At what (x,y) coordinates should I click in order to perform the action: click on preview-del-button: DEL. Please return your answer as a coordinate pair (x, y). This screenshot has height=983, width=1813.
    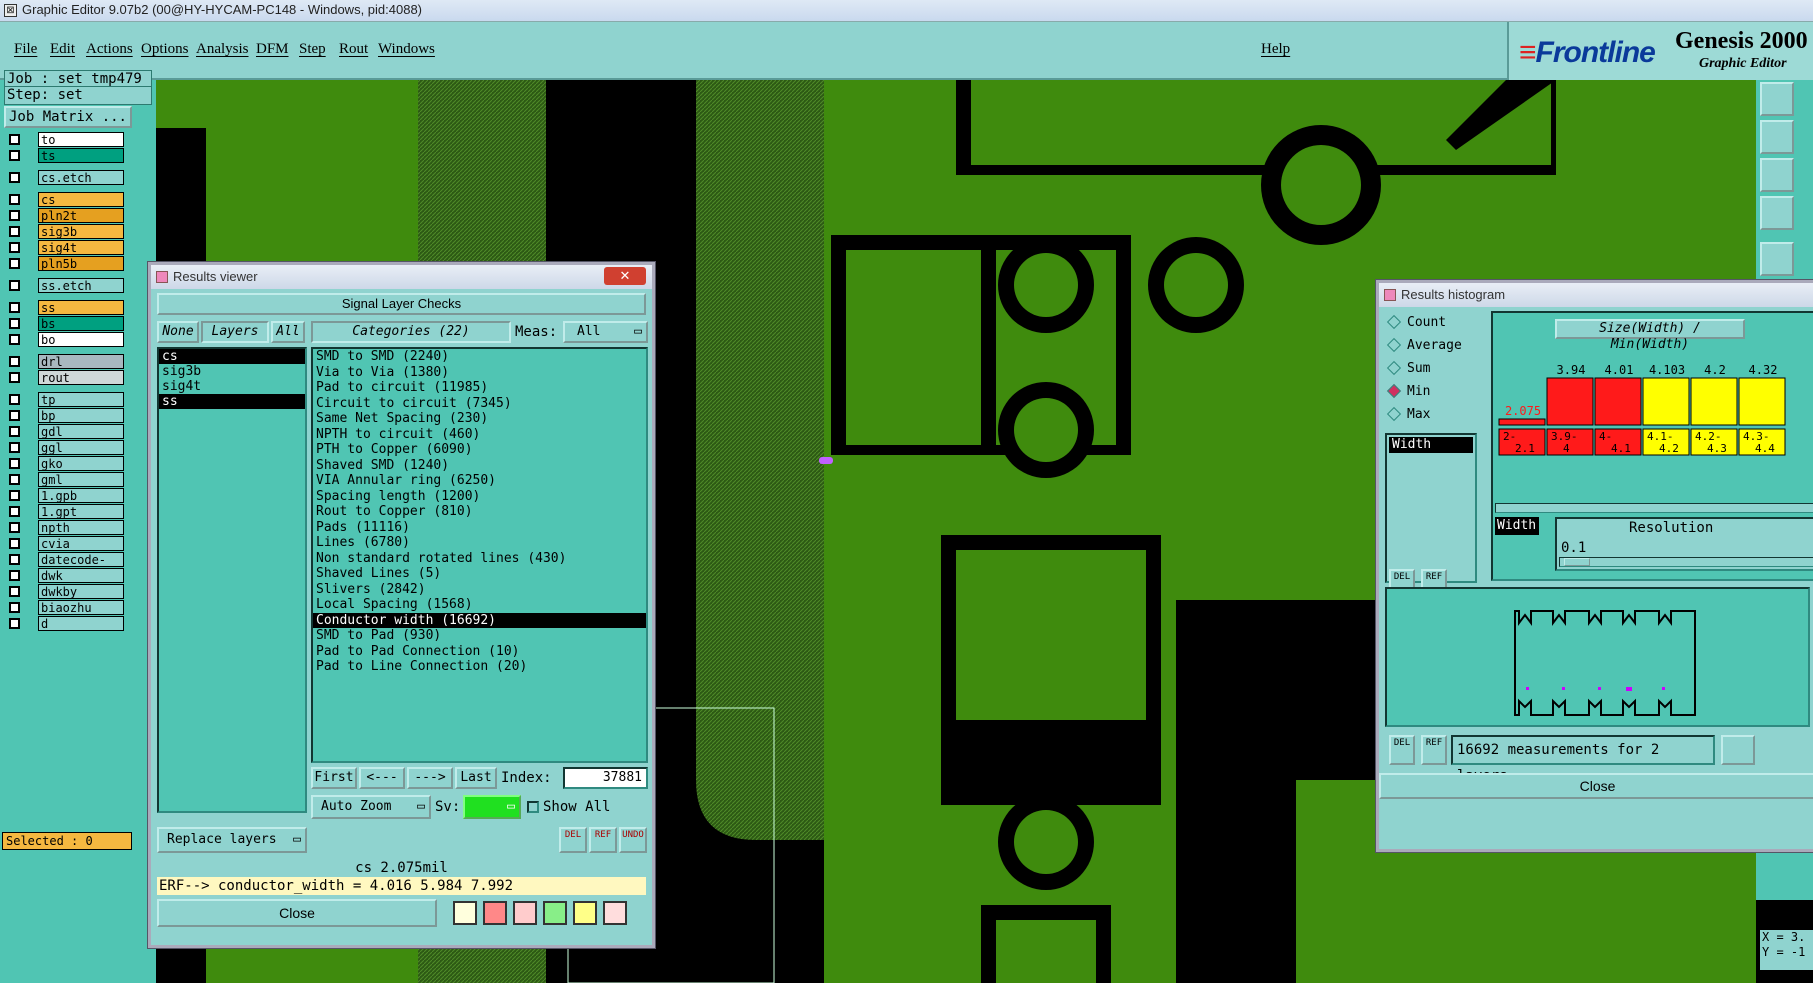
    Looking at the image, I should click on (1402, 750).